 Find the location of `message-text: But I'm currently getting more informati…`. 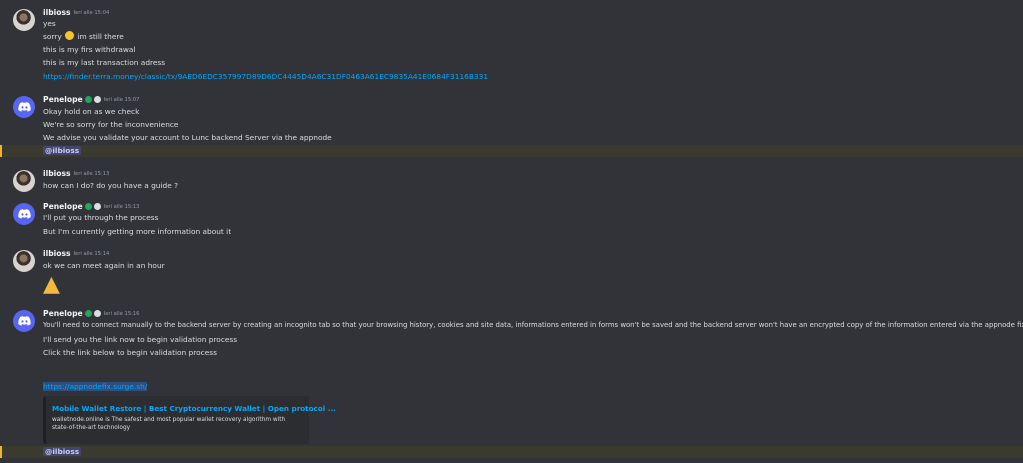

message-text: But I'm currently getting more informati… is located at coordinates (137, 231).